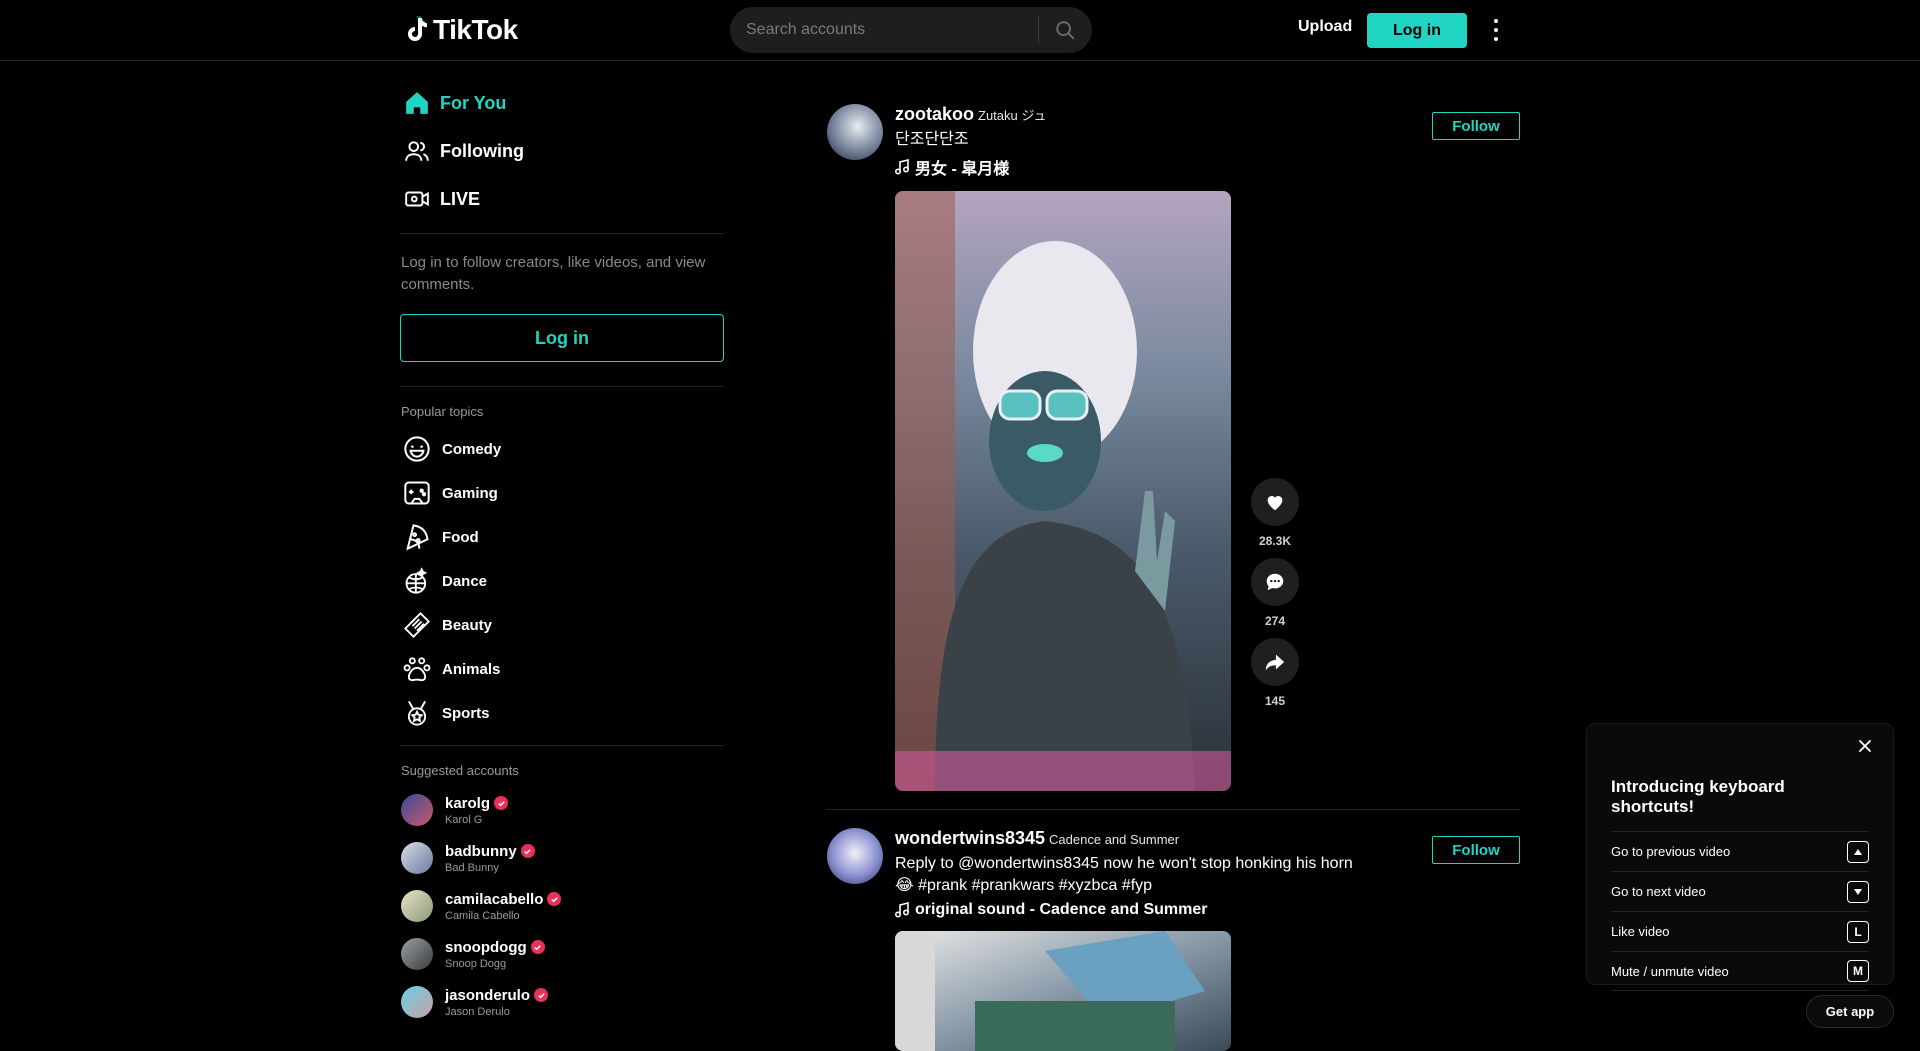  Describe the element at coordinates (563, 713) in the screenshot. I see `topic-sports: Sports` at that location.